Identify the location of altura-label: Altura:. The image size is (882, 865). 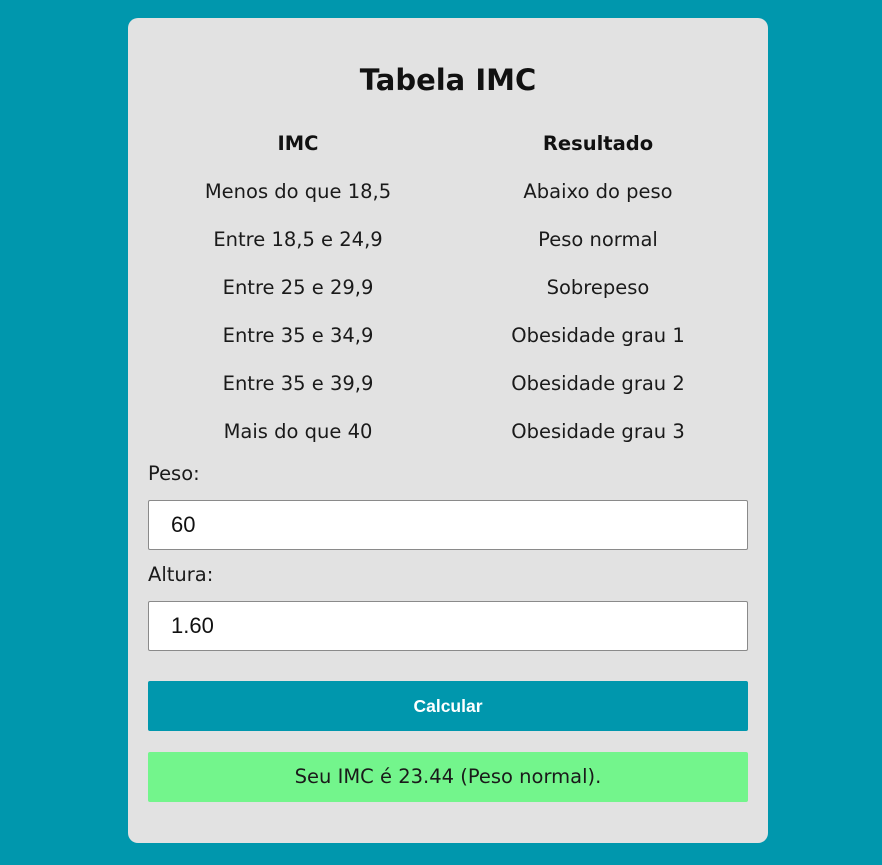
(181, 574).